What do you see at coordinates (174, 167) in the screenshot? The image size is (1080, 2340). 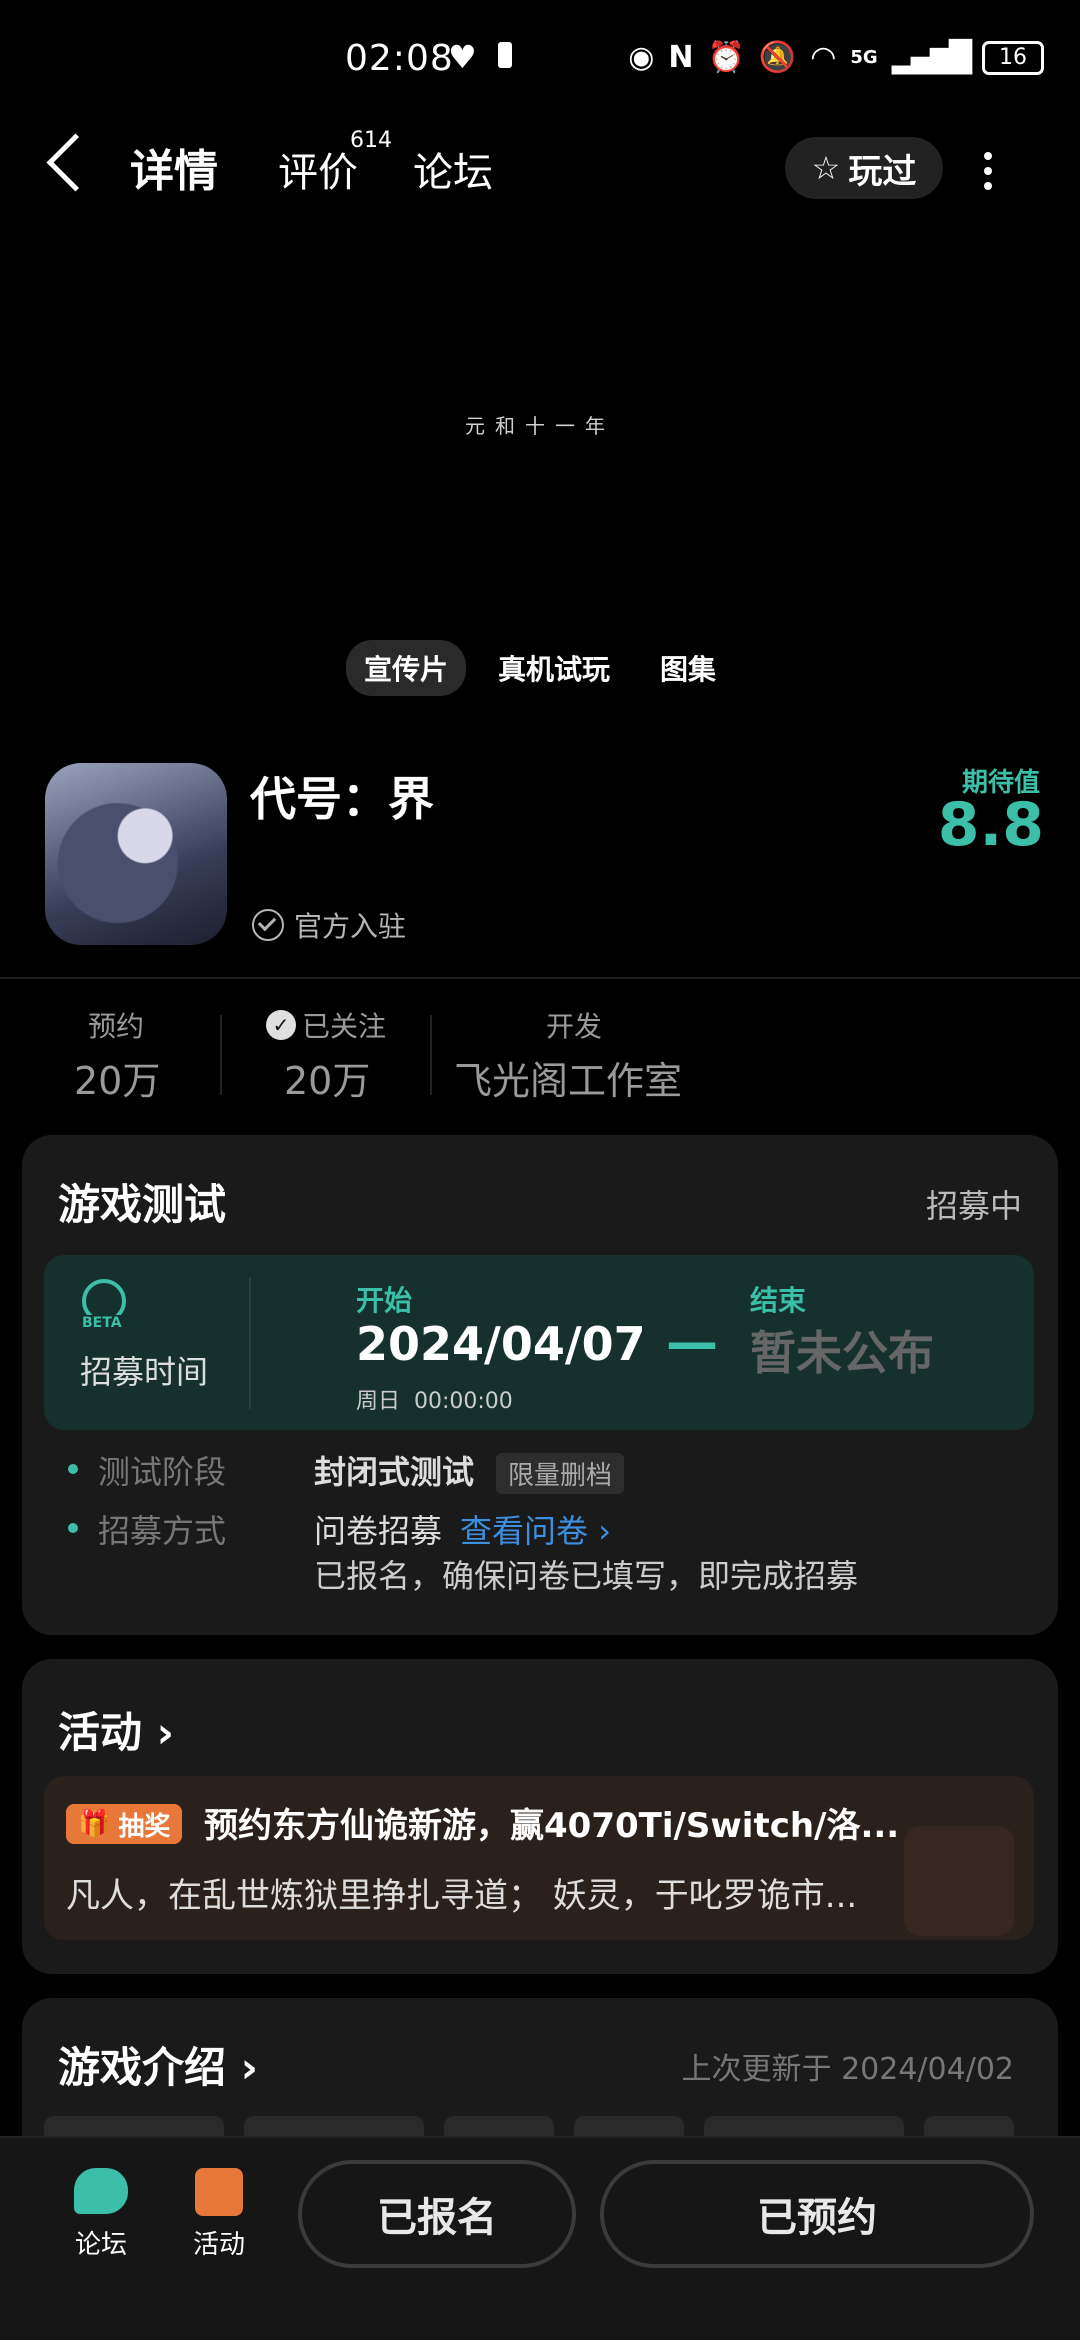 I see `tab-detail: 详情` at bounding box center [174, 167].